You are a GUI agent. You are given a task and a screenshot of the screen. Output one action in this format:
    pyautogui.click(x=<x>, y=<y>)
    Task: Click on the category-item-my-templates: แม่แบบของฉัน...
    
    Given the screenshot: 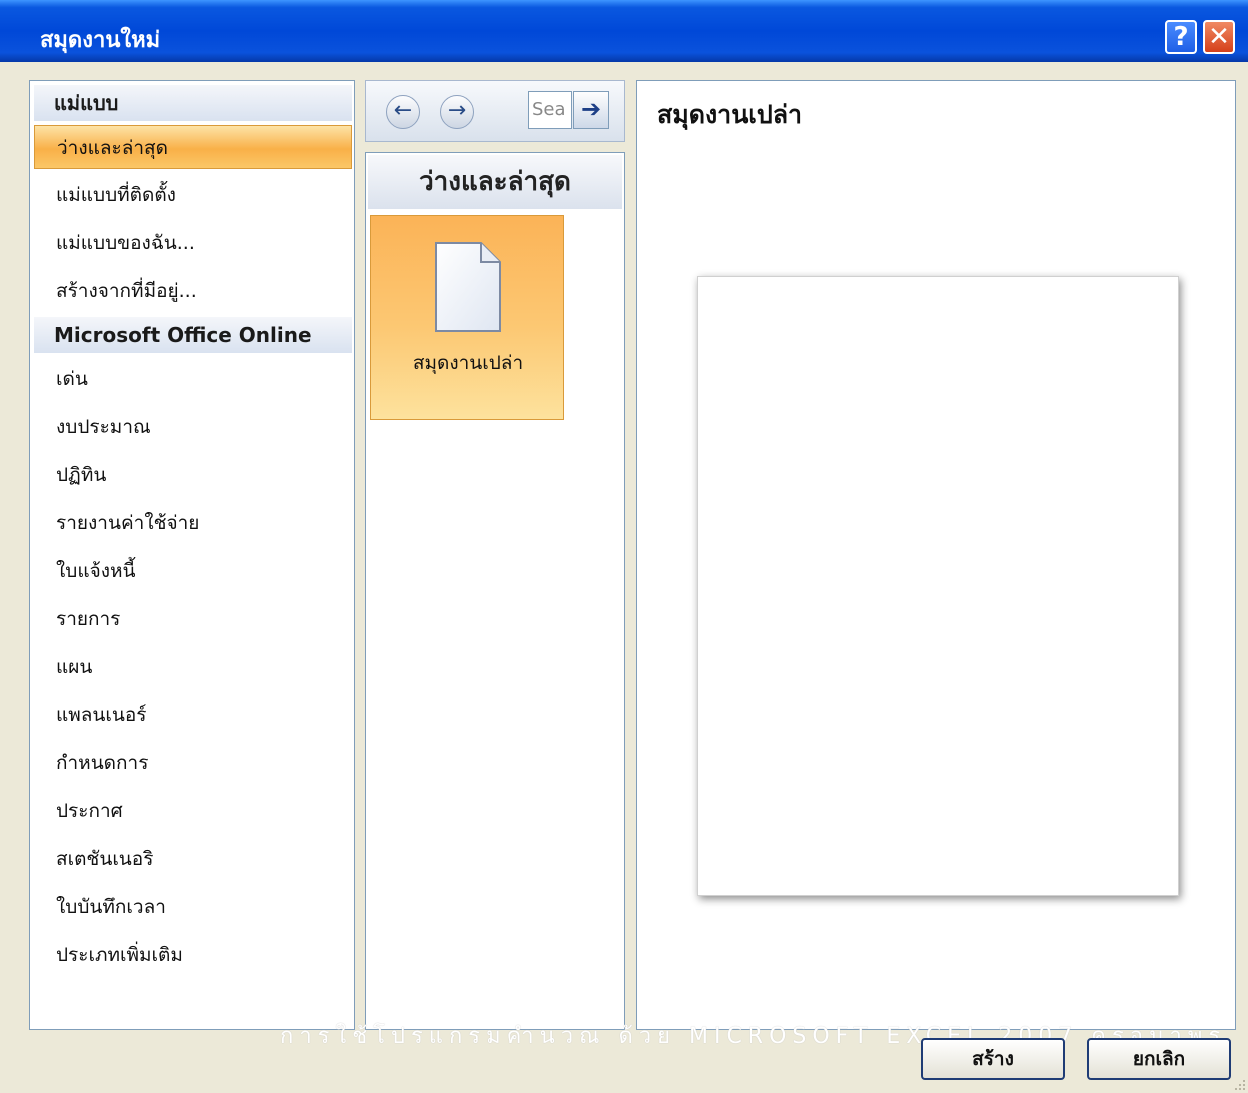 What is the action you would take?
    pyautogui.click(x=193, y=243)
    